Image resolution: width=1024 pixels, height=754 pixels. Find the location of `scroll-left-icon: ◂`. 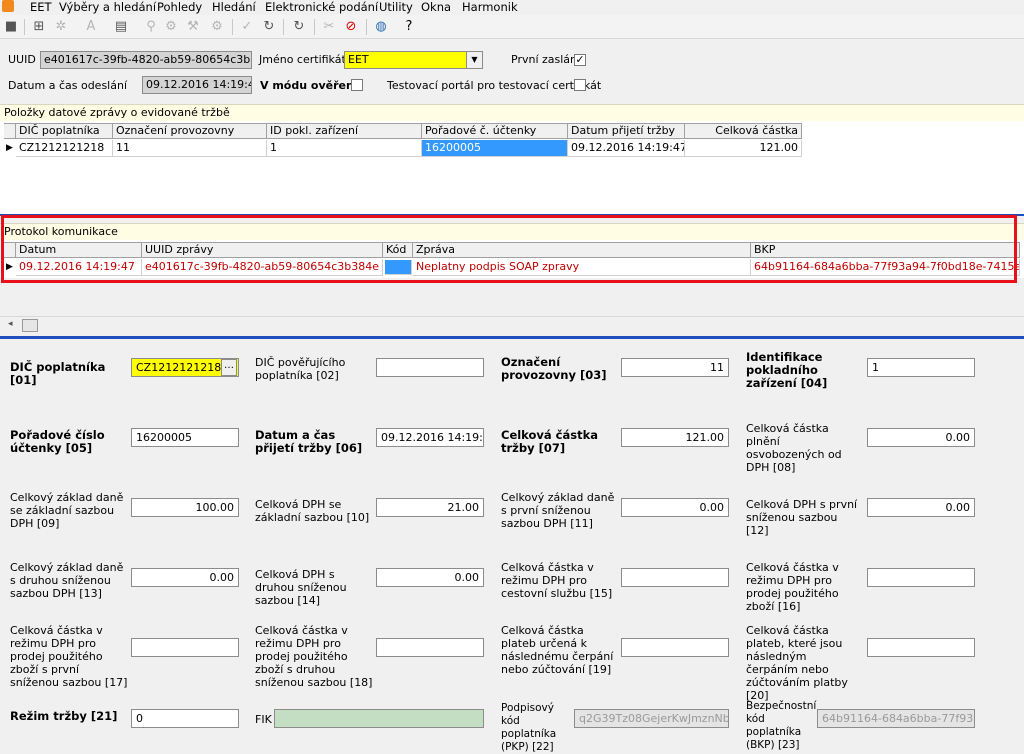

scroll-left-icon: ◂ is located at coordinates (10, 324).